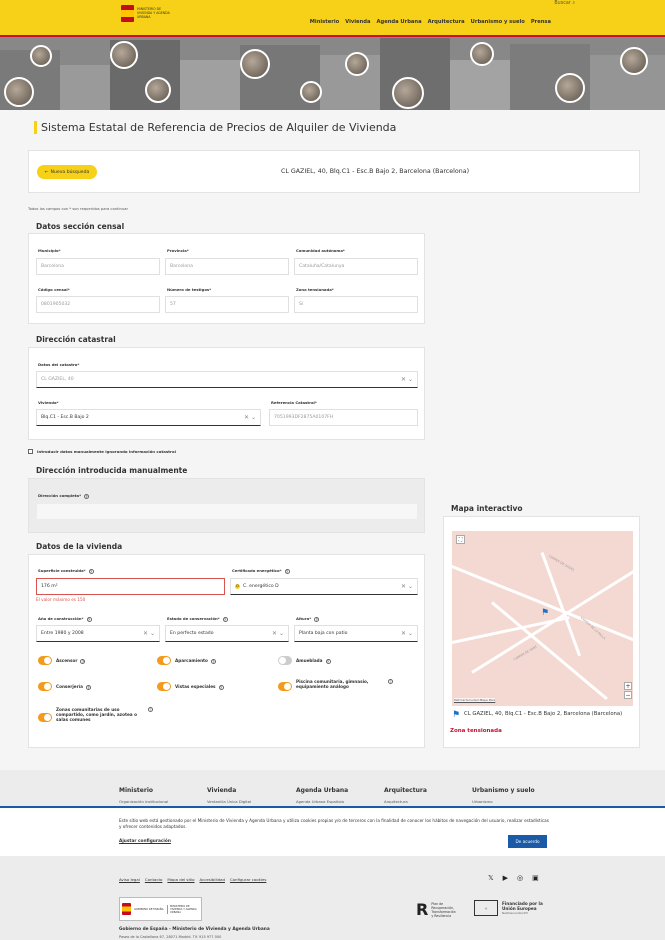 The width and height of the screenshot is (665, 940). What do you see at coordinates (227, 633) in the screenshot?
I see `estado-select: En perfecto estado ✕ ⌄` at bounding box center [227, 633].